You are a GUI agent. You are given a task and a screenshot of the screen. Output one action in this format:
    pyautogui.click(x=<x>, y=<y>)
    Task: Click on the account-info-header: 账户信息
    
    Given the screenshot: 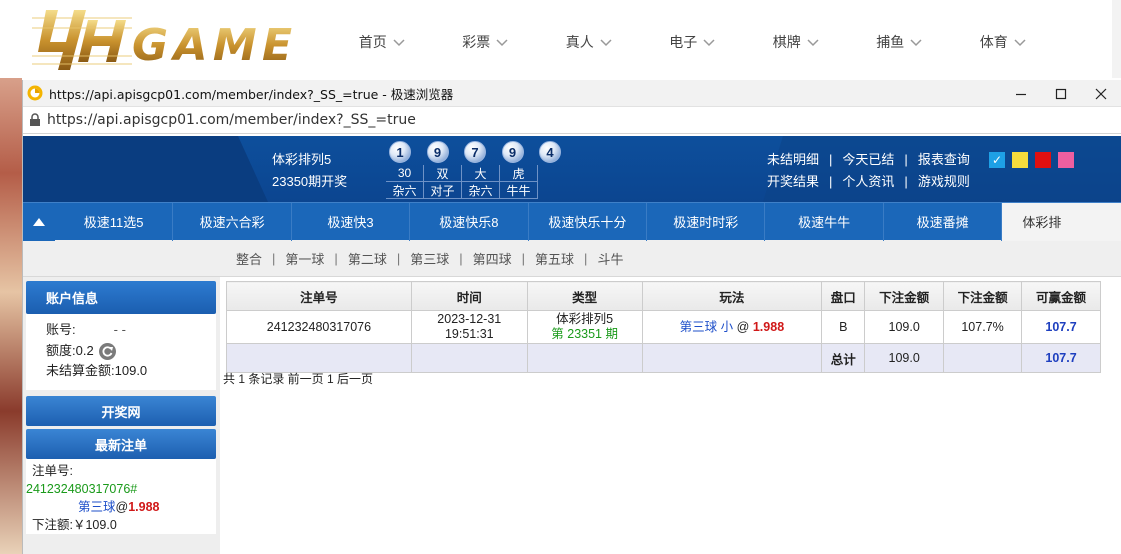 What is the action you would take?
    pyautogui.click(x=121, y=297)
    